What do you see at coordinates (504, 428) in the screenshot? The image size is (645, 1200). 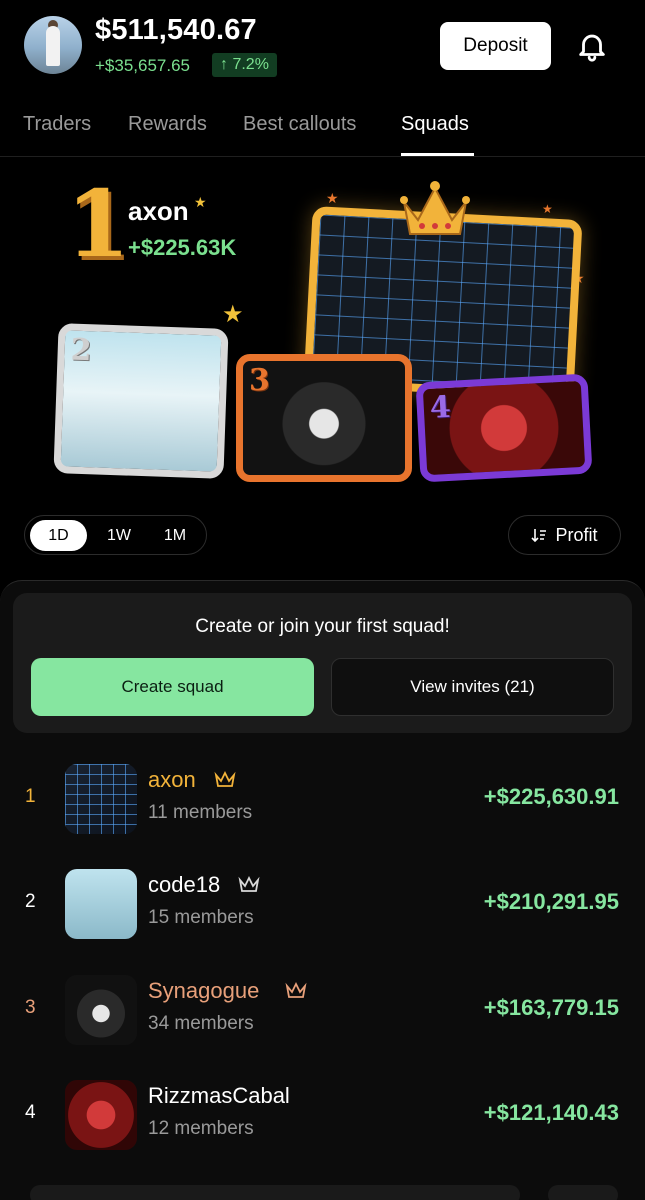 I see `fourth-place-card: 4` at bounding box center [504, 428].